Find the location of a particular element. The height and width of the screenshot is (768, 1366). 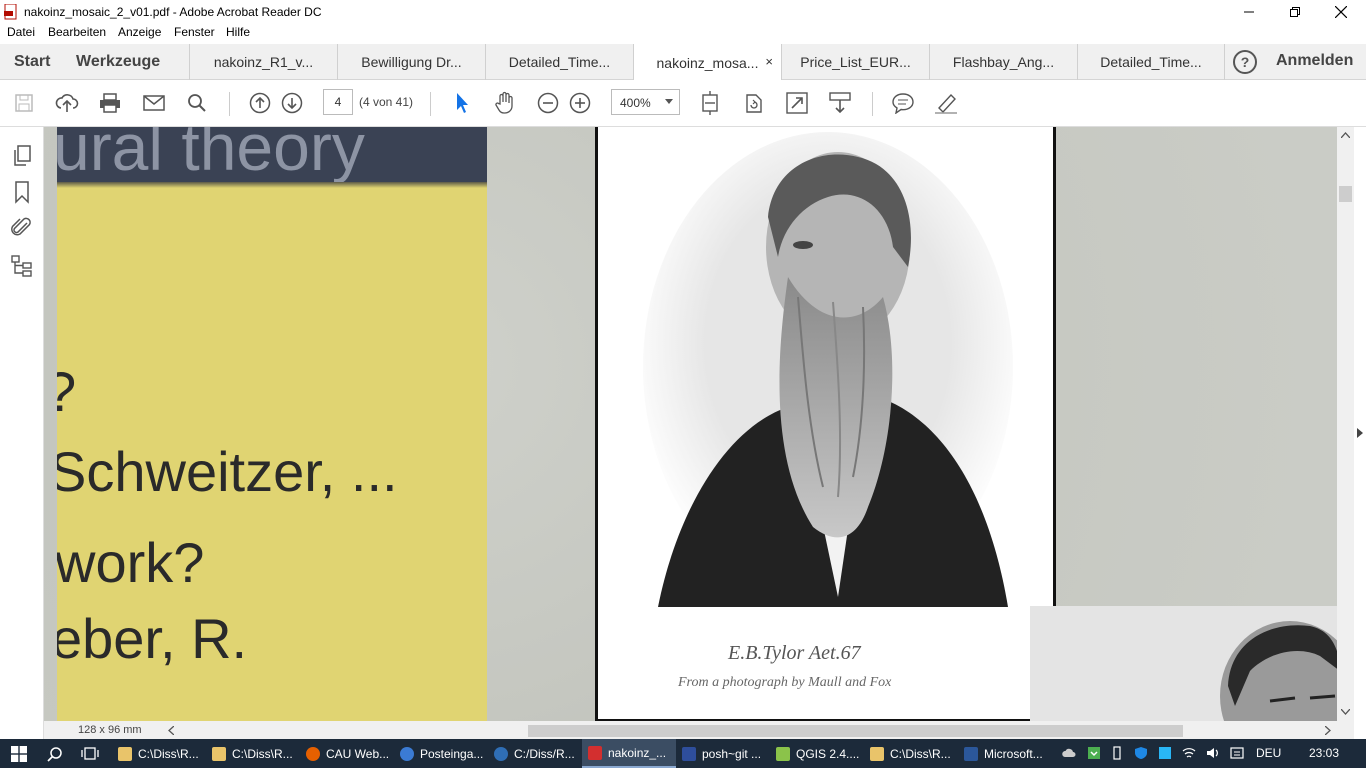

menu-anzeige: Anzeige is located at coordinates (139, 32).